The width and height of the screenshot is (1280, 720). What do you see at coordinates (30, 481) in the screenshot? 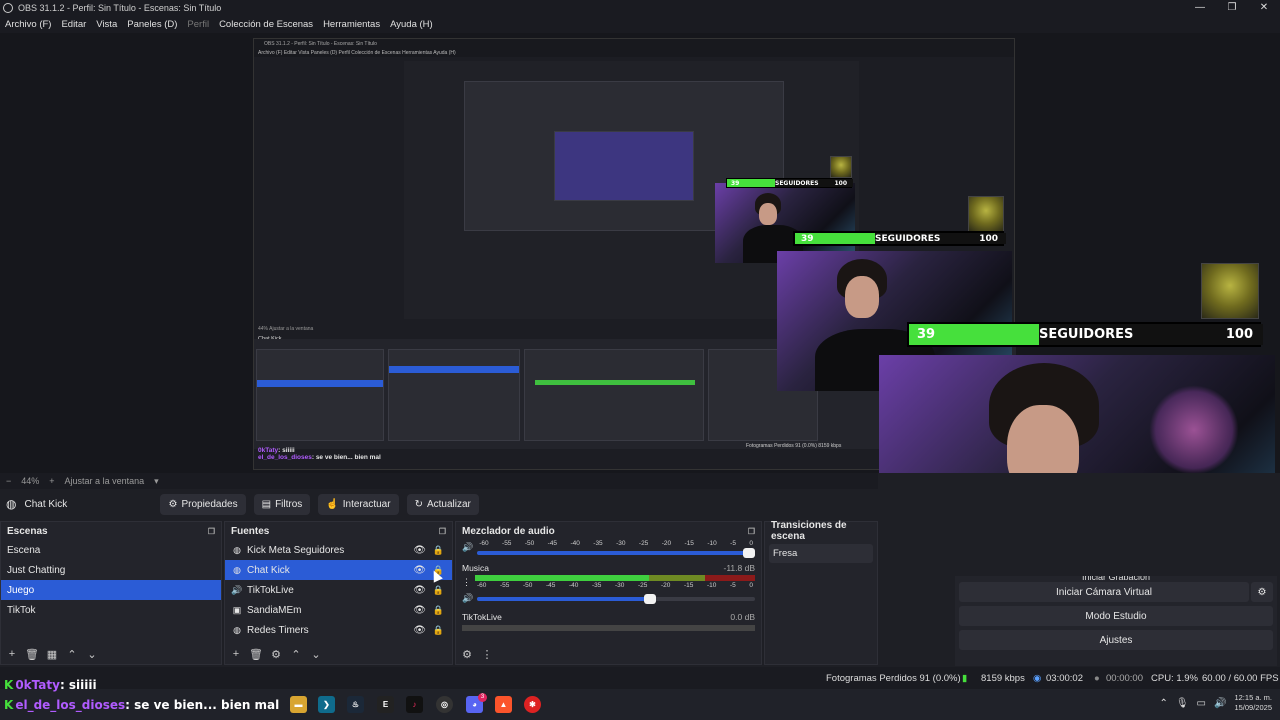
I see `zoom-level: 44%` at bounding box center [30, 481].